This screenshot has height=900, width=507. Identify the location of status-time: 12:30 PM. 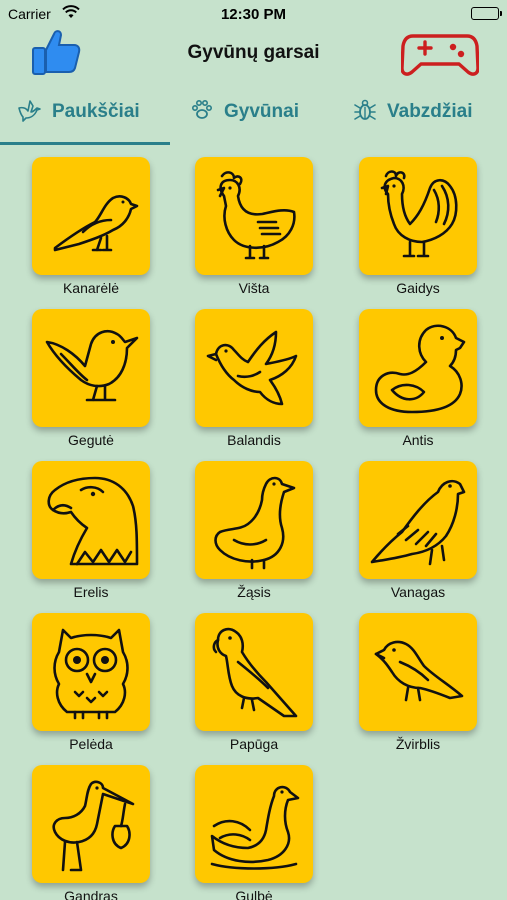
(253, 14).